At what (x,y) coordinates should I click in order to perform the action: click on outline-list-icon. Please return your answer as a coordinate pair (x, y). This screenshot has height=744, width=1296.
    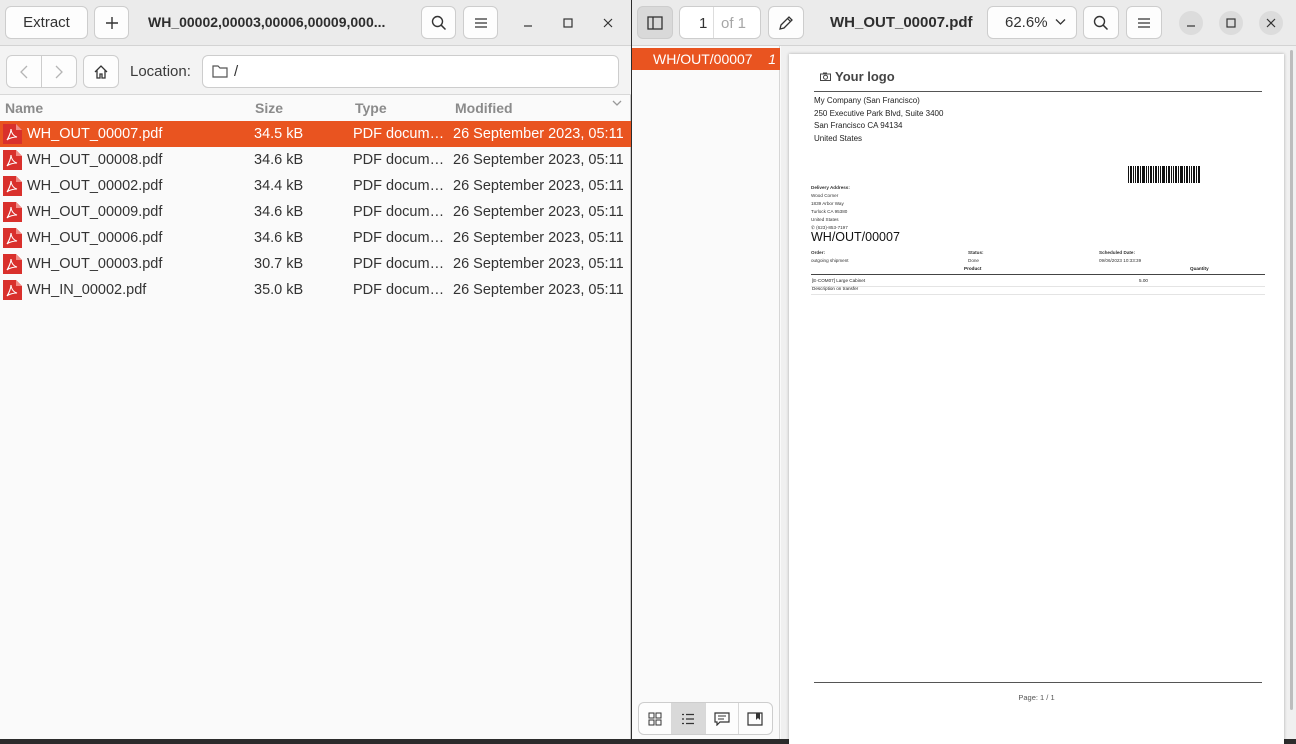
    Looking at the image, I should click on (688, 719).